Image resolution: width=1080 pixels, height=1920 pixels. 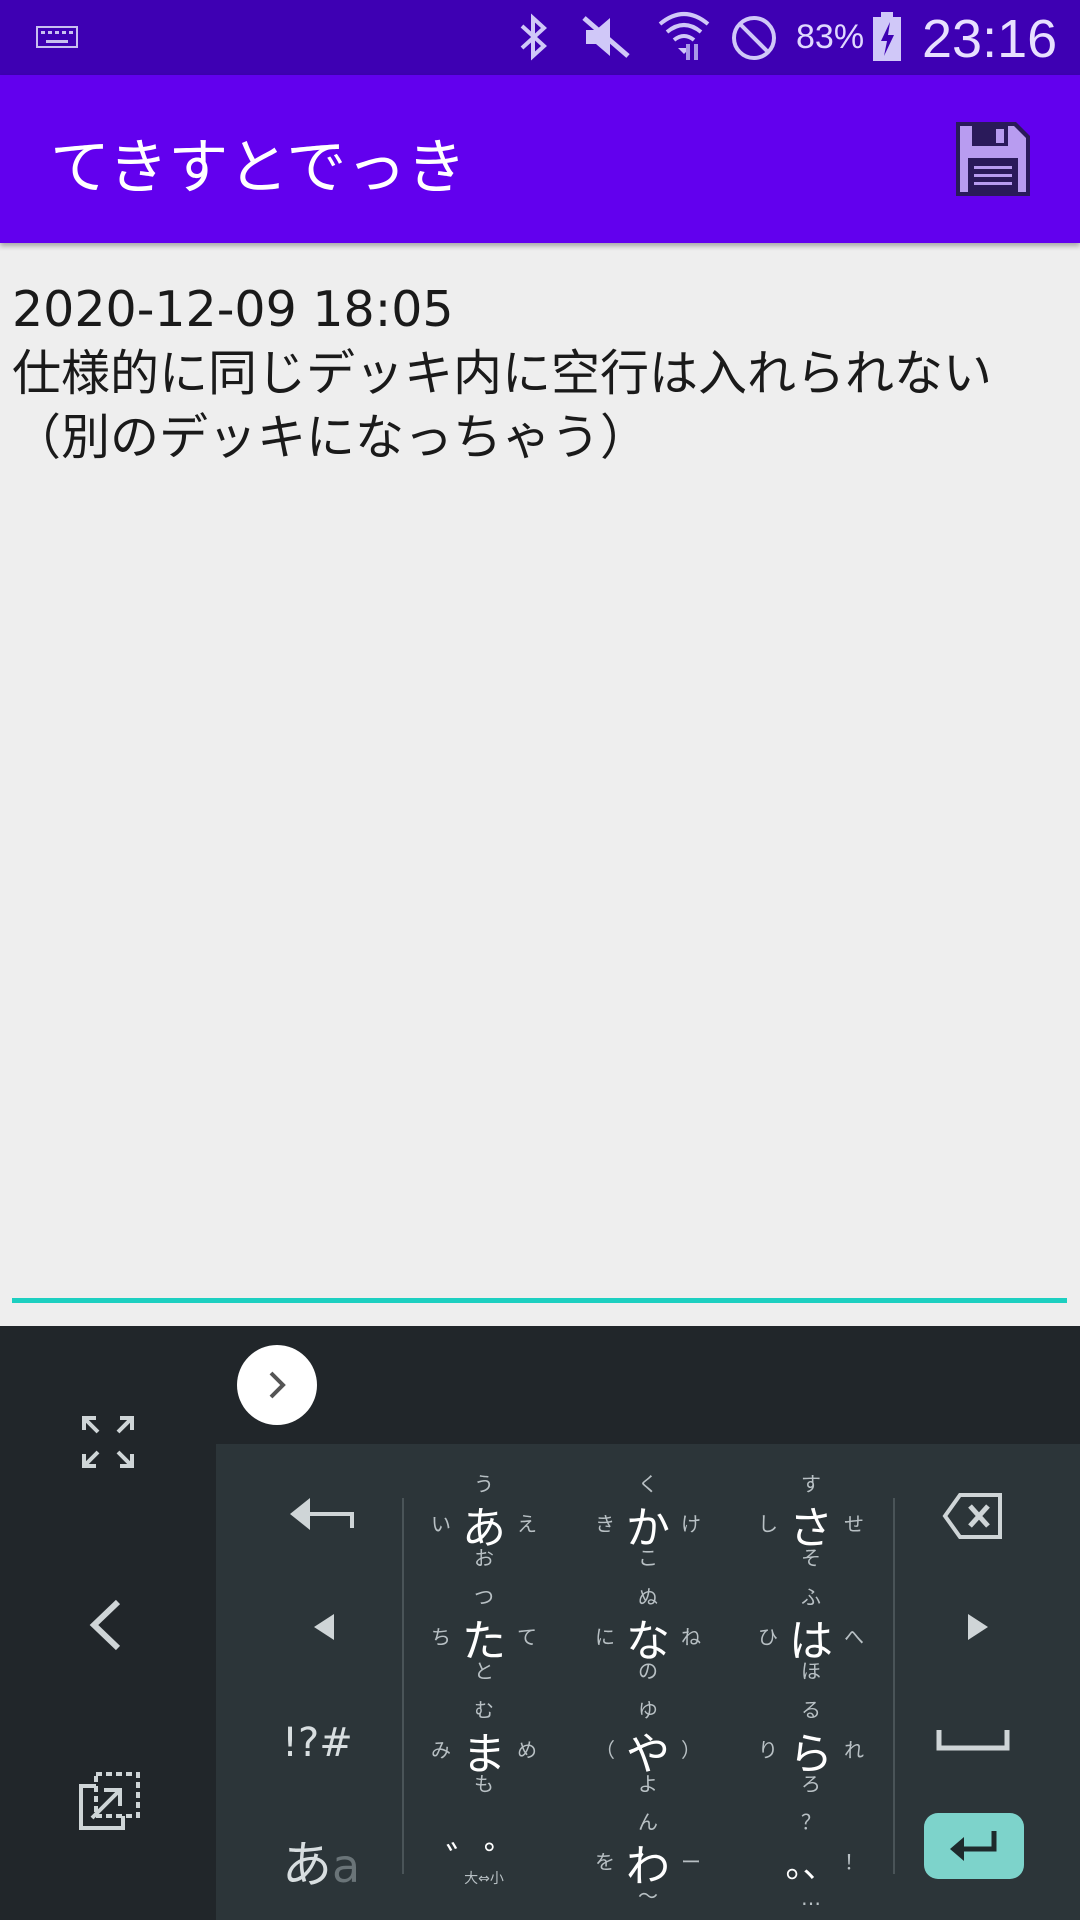 What do you see at coordinates (993, 159) in the screenshot?
I see `floppy-disk-icon` at bounding box center [993, 159].